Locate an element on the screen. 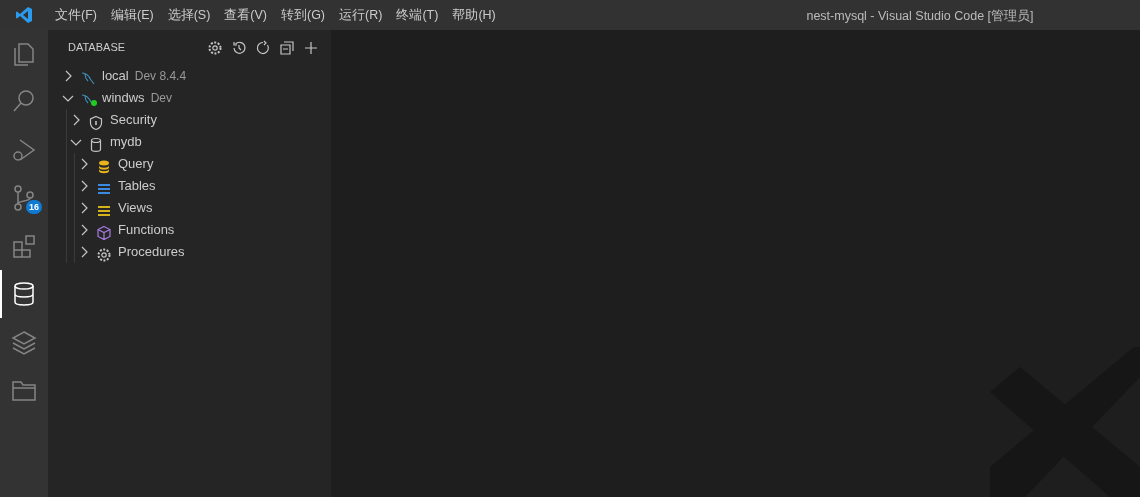  tree-item: local Dev 8.4.4 is located at coordinates (189, 76).